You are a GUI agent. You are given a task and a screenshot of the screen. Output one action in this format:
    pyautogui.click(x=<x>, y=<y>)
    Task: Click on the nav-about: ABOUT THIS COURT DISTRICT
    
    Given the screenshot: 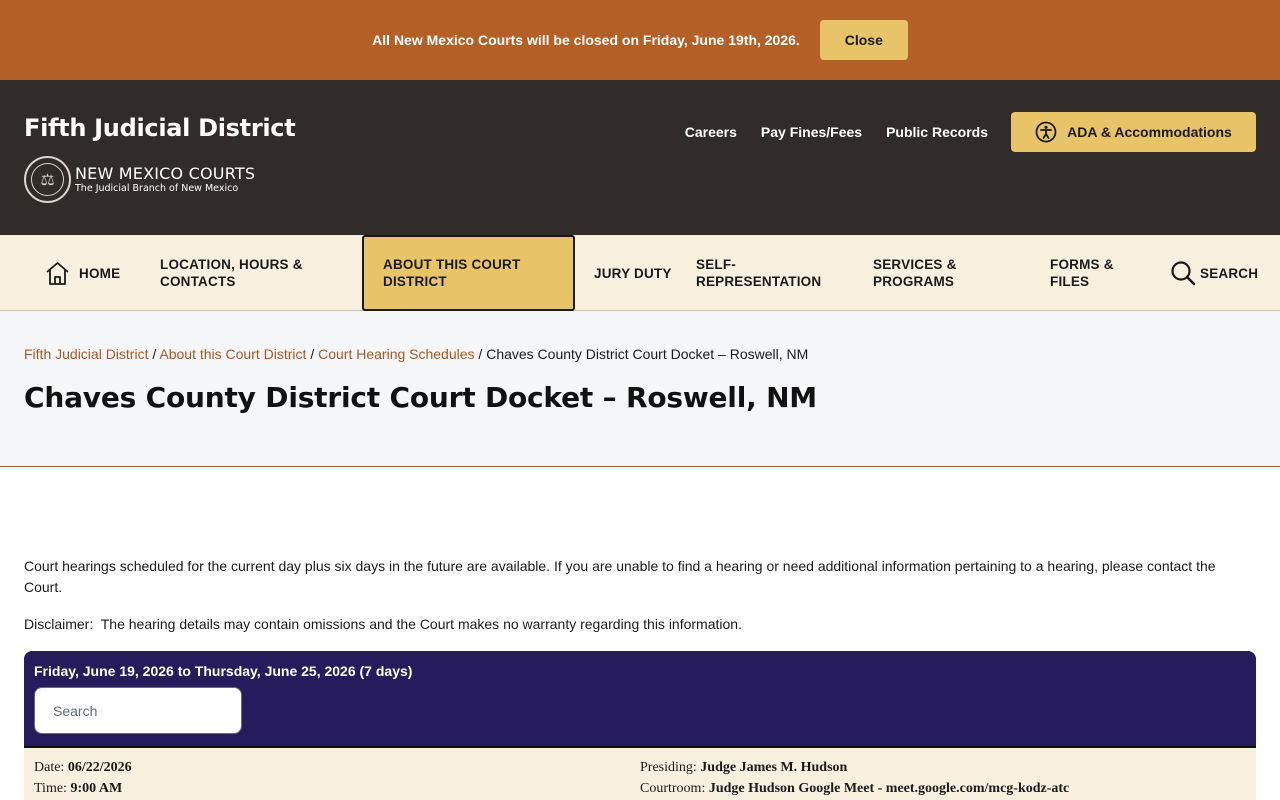 What is the action you would take?
    pyautogui.click(x=468, y=273)
    